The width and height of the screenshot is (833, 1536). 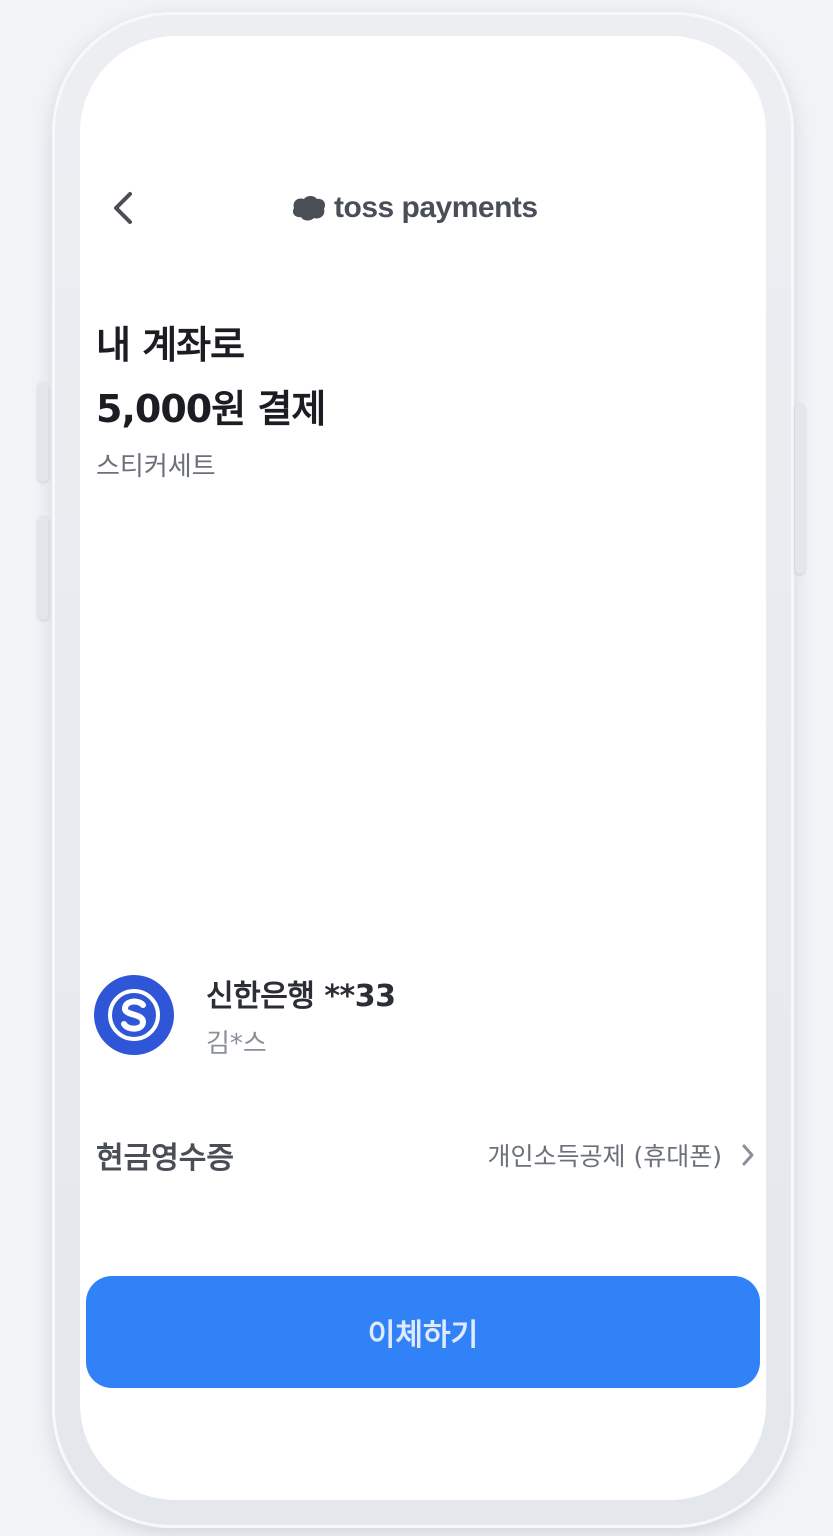 I want to click on account-info: 신한은행 **33 김*스, so click(x=301, y=1015).